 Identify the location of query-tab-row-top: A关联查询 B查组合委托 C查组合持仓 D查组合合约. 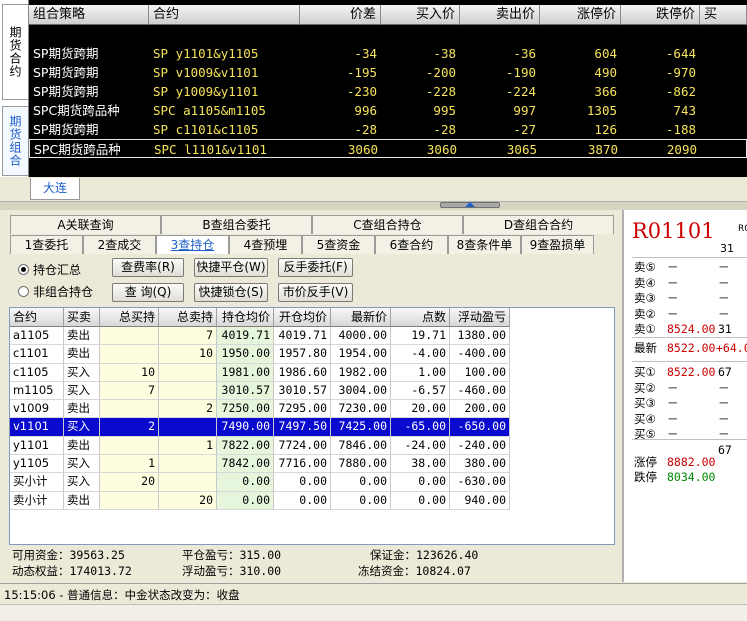
(312, 224).